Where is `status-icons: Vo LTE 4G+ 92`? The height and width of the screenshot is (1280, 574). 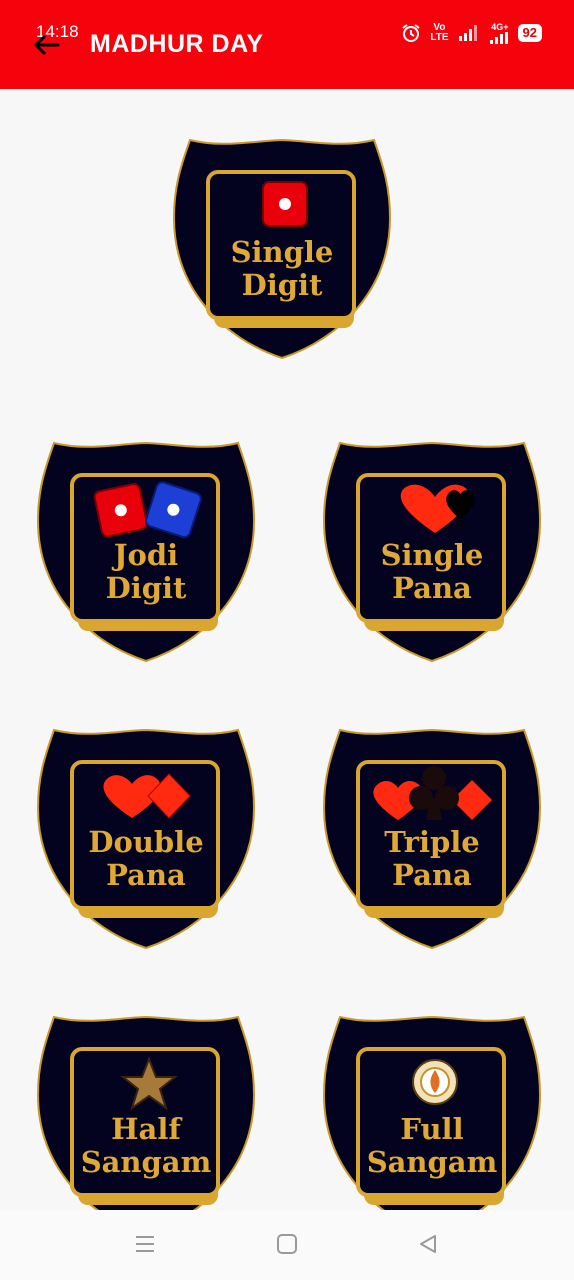 status-icons: Vo LTE 4G+ 92 is located at coordinates (471, 33).